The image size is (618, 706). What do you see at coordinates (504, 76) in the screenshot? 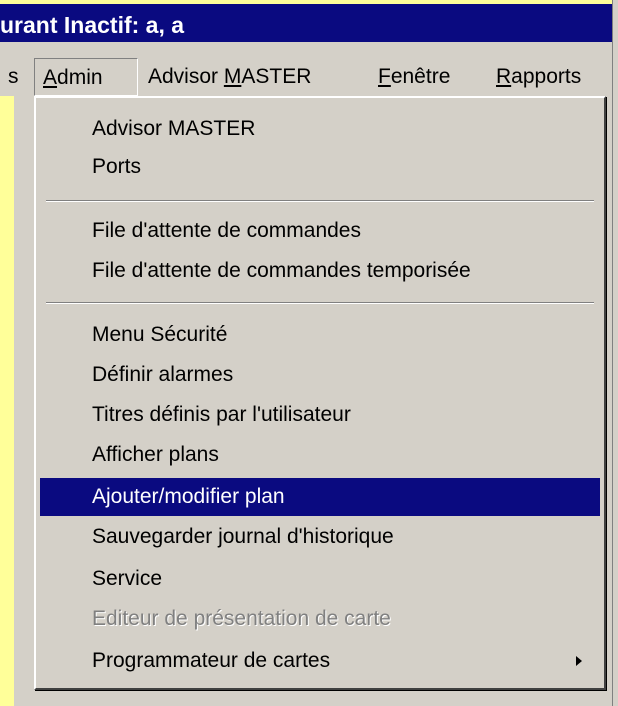
I see `menu-rapports-mnemonic: R` at bounding box center [504, 76].